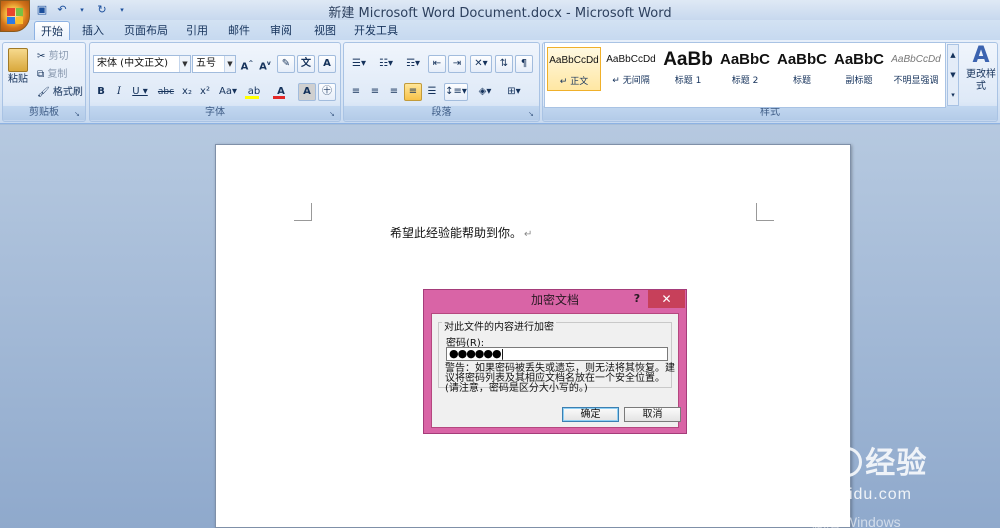 The height and width of the screenshot is (528, 1000). Describe the element at coordinates (590, 414) in the screenshot. I see `ok-button: 确定` at that location.